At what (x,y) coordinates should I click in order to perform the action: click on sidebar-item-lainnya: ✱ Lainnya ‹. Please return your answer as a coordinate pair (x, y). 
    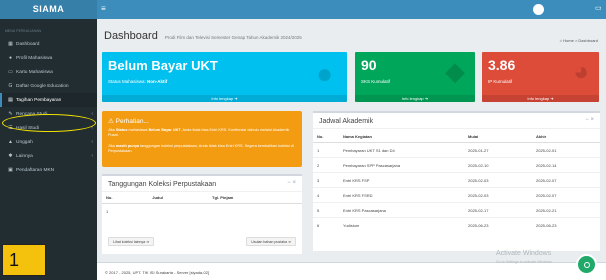
    Looking at the image, I should click on (48, 156).